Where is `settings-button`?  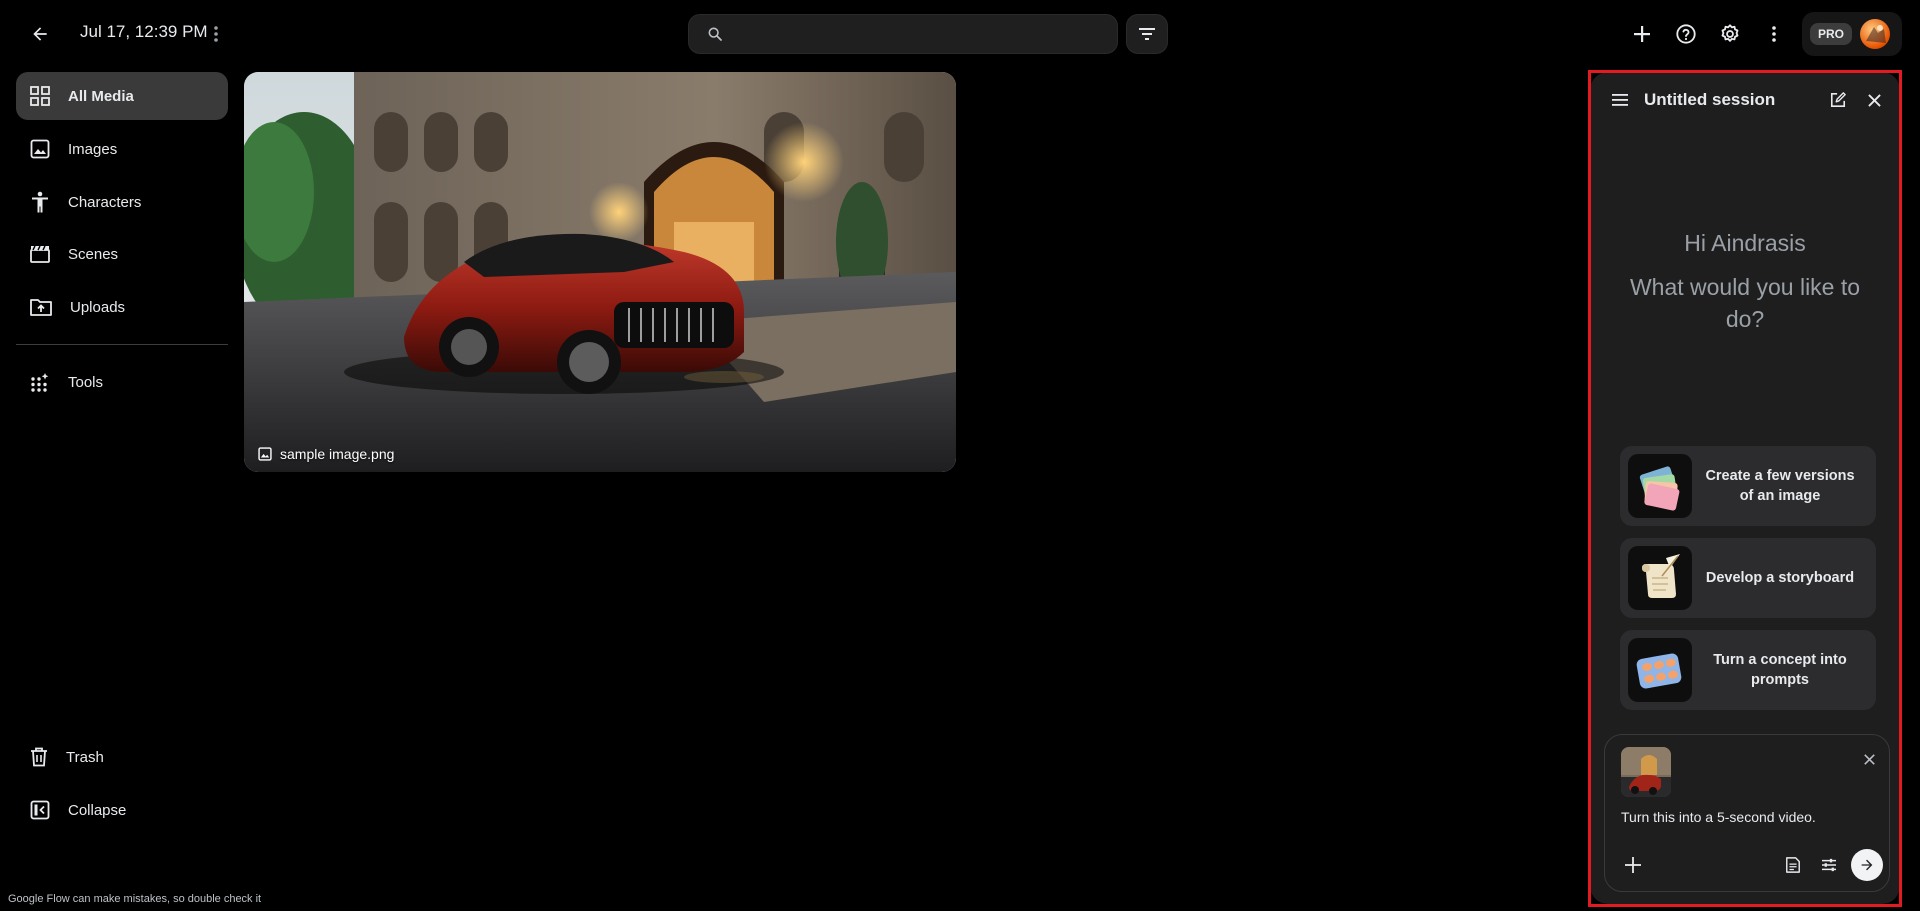 settings-button is located at coordinates (1730, 34).